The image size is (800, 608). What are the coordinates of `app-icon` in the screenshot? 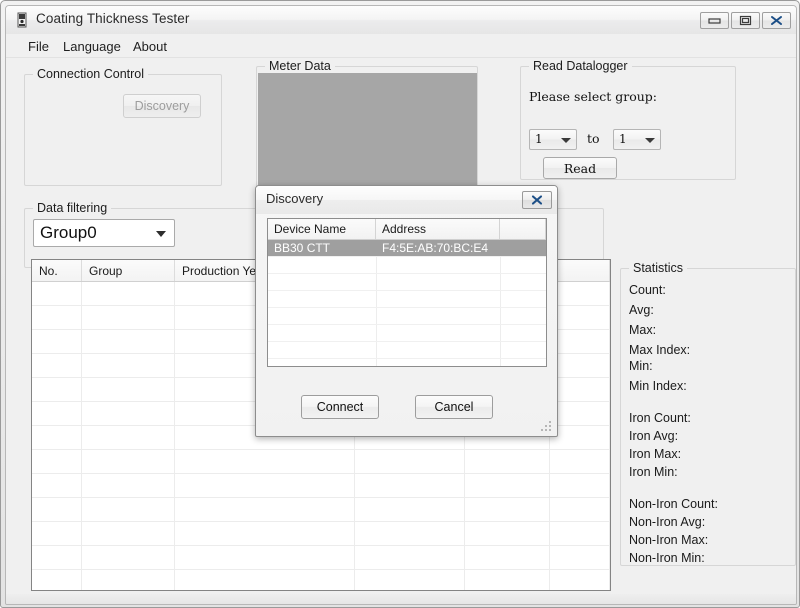 It's located at (22, 20).